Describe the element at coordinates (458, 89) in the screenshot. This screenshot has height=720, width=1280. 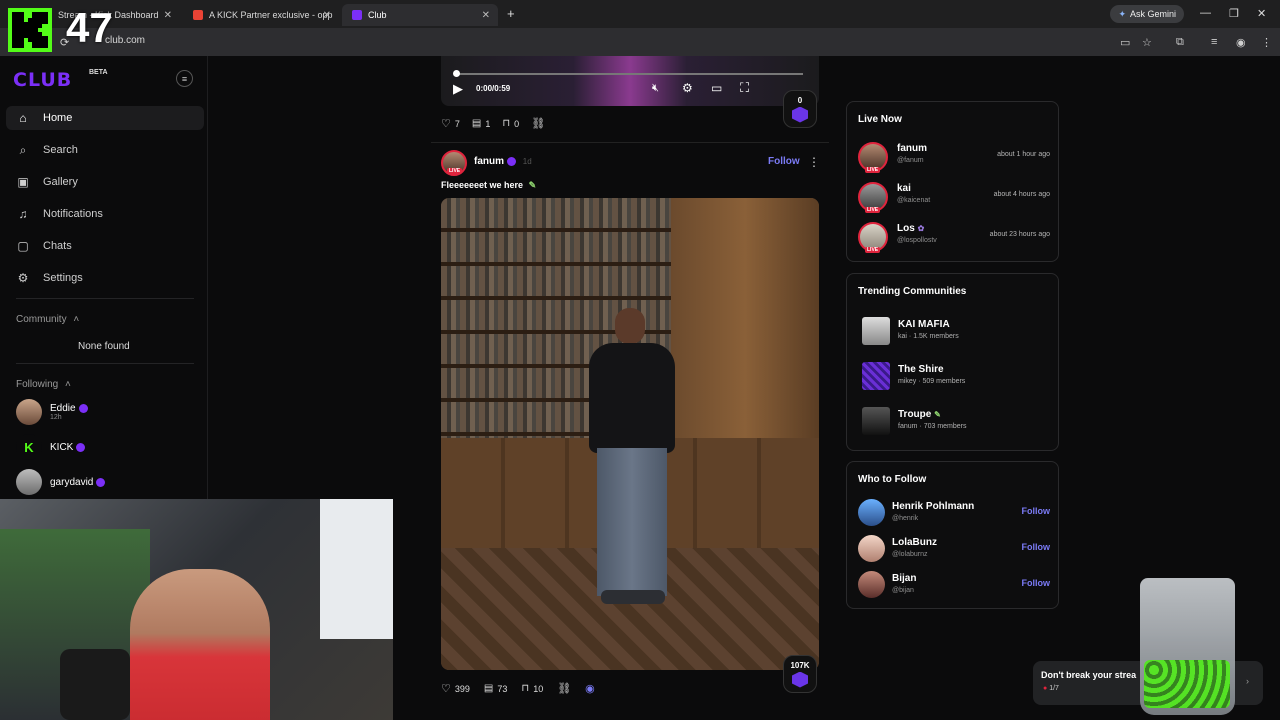
I see `play-icon: ▶` at that location.